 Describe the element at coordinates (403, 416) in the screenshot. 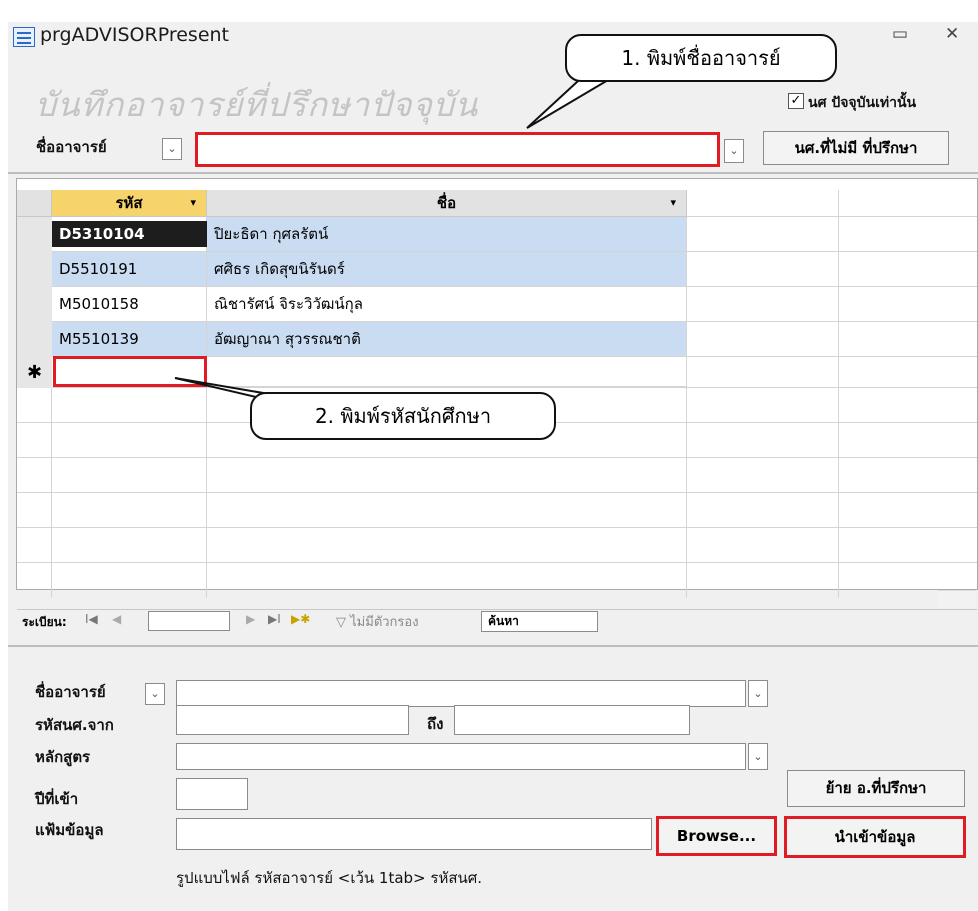

I see `callout-step-two: 2. พิมพ์รหัสนักศึกษา` at that location.